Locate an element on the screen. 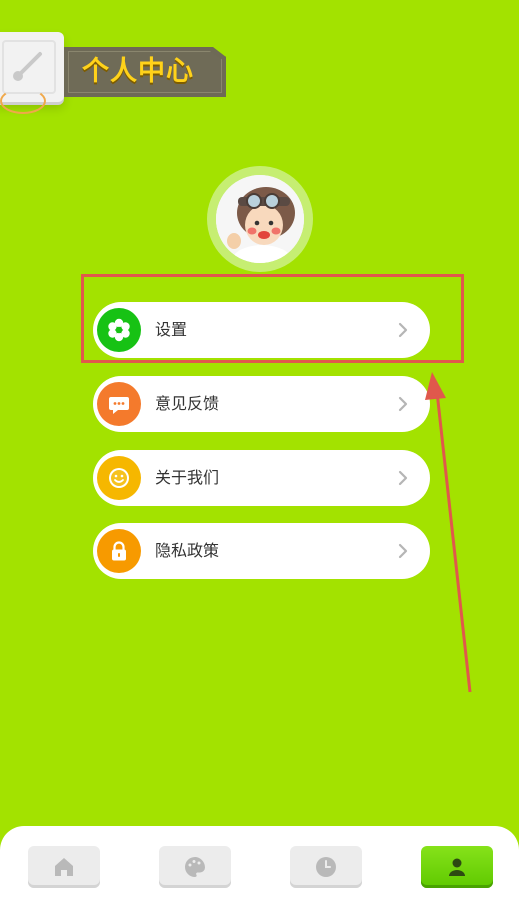 The width and height of the screenshot is (519, 907). nav-profile-button is located at coordinates (457, 867).